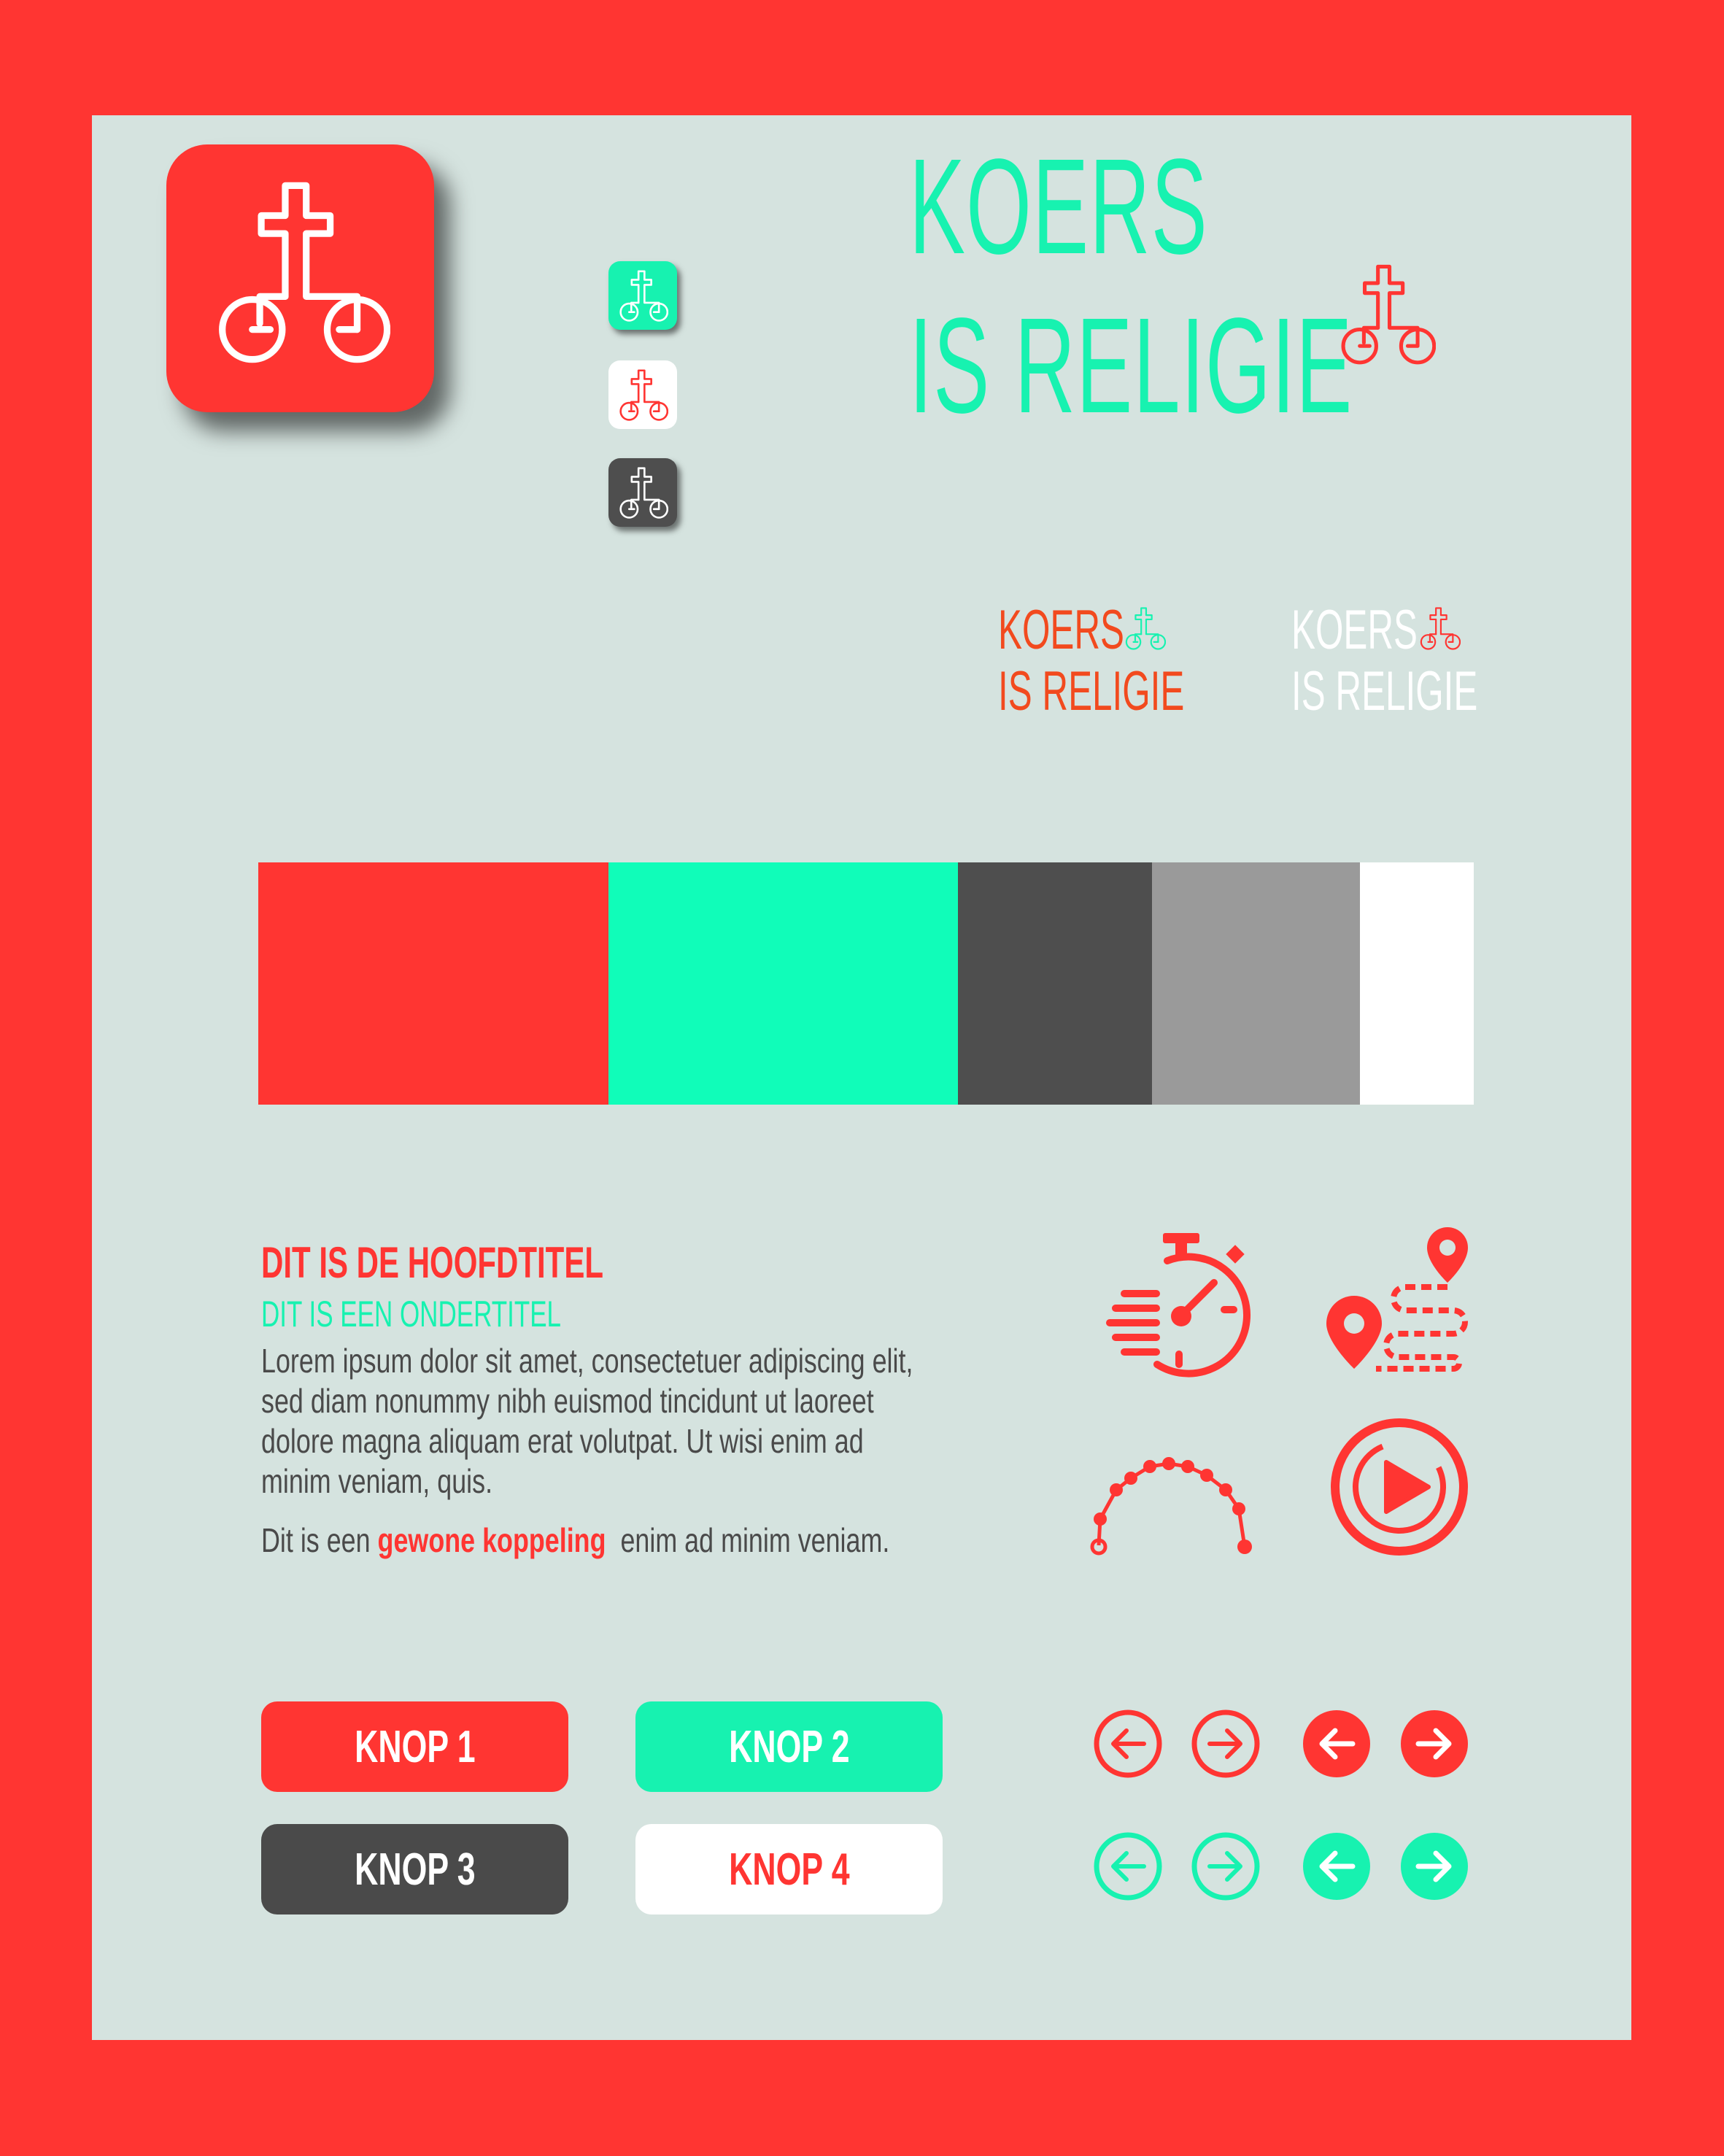 The width and height of the screenshot is (1724, 2156). Describe the element at coordinates (412, 1314) in the screenshot. I see `subheading-text: DIT IS EEN ONDERTITEL` at that location.